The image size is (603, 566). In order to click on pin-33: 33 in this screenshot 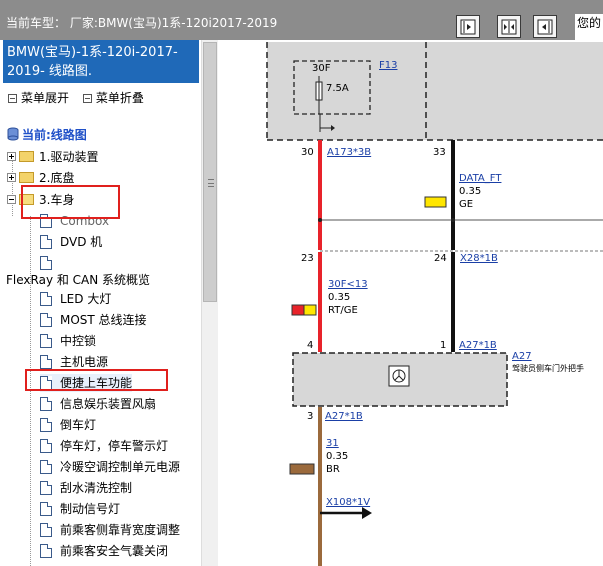, I will do `click(439, 152)`.